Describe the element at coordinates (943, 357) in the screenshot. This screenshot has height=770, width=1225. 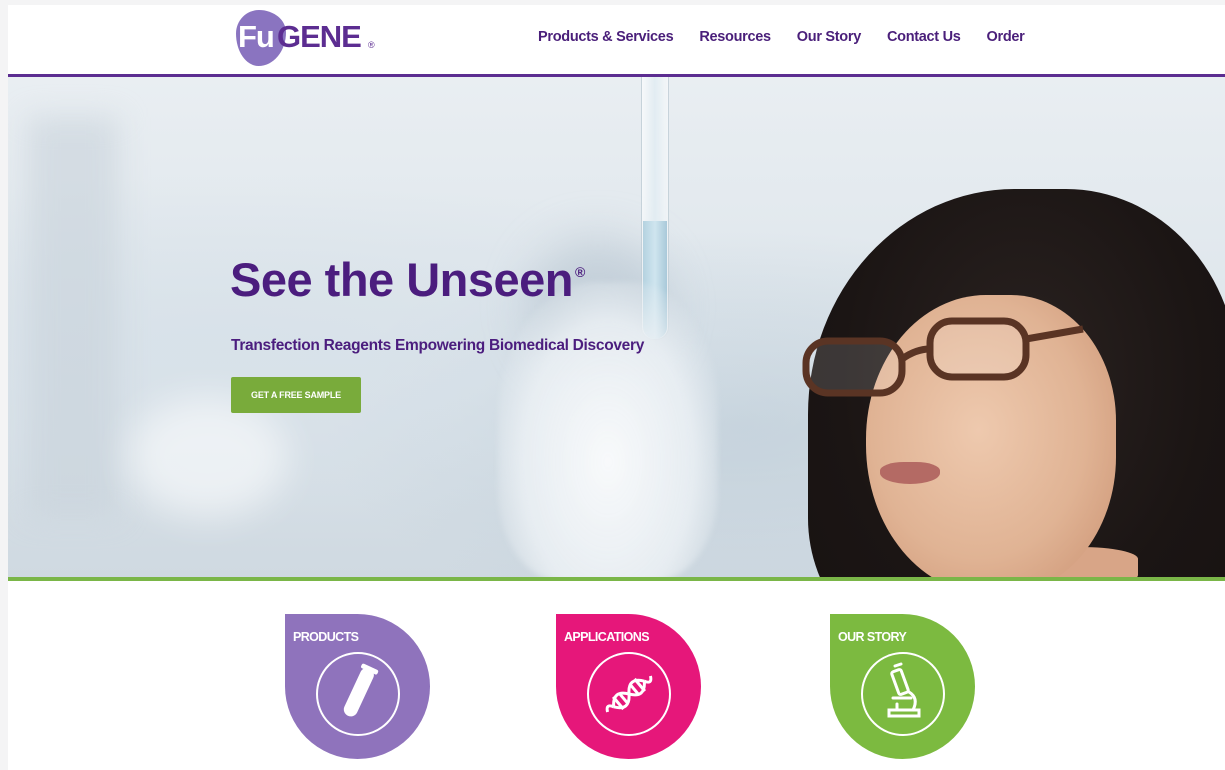
I see `hero-scientist-glasses` at that location.